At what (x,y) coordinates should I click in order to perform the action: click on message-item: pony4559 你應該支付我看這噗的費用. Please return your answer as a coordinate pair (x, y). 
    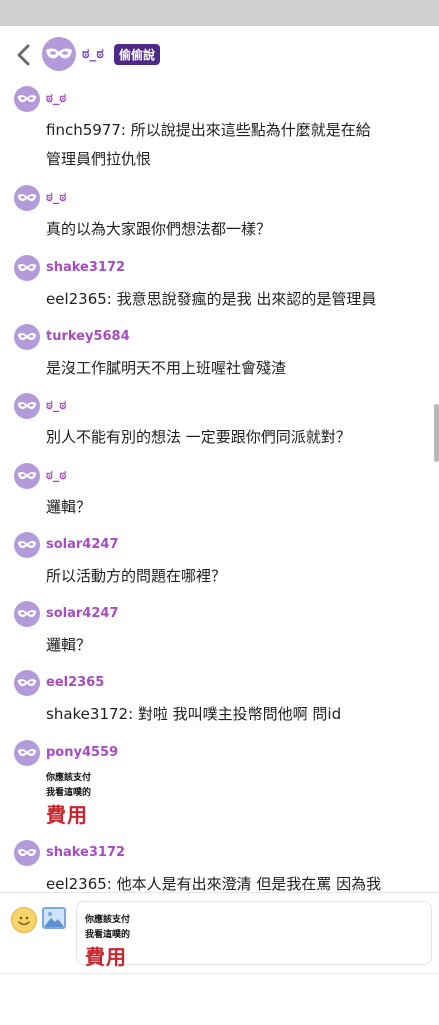
    Looking at the image, I should click on (219, 786).